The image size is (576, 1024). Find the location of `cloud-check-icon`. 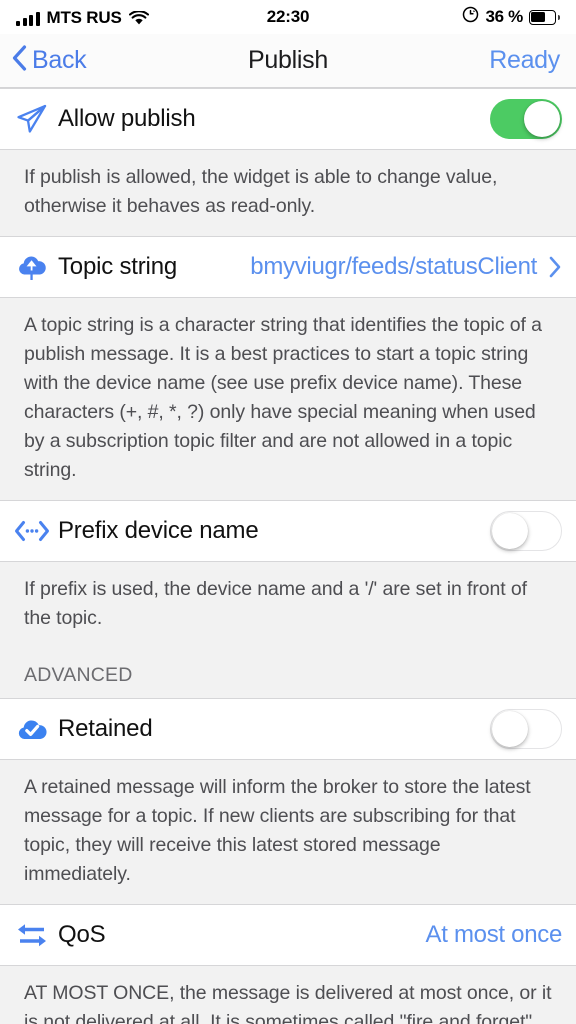

cloud-check-icon is located at coordinates (32, 729).